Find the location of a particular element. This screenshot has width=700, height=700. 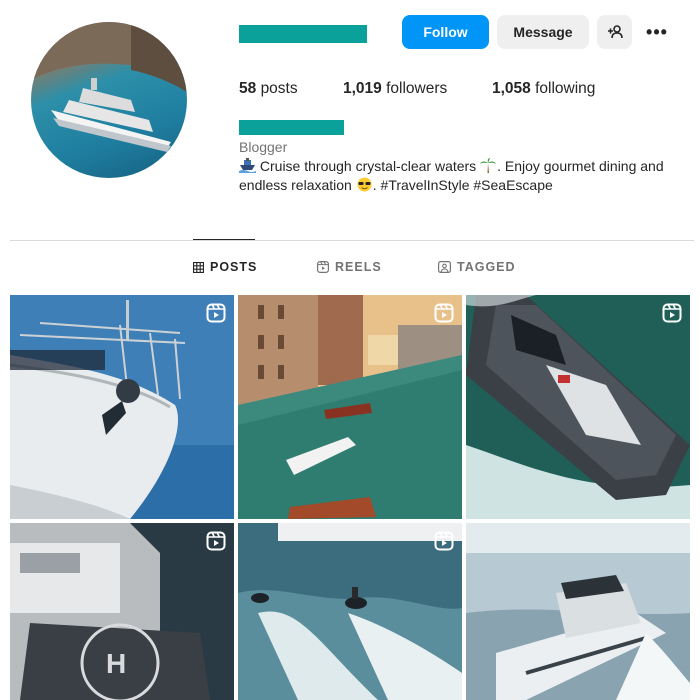

following-link: 1,058 following is located at coordinates (543, 89).